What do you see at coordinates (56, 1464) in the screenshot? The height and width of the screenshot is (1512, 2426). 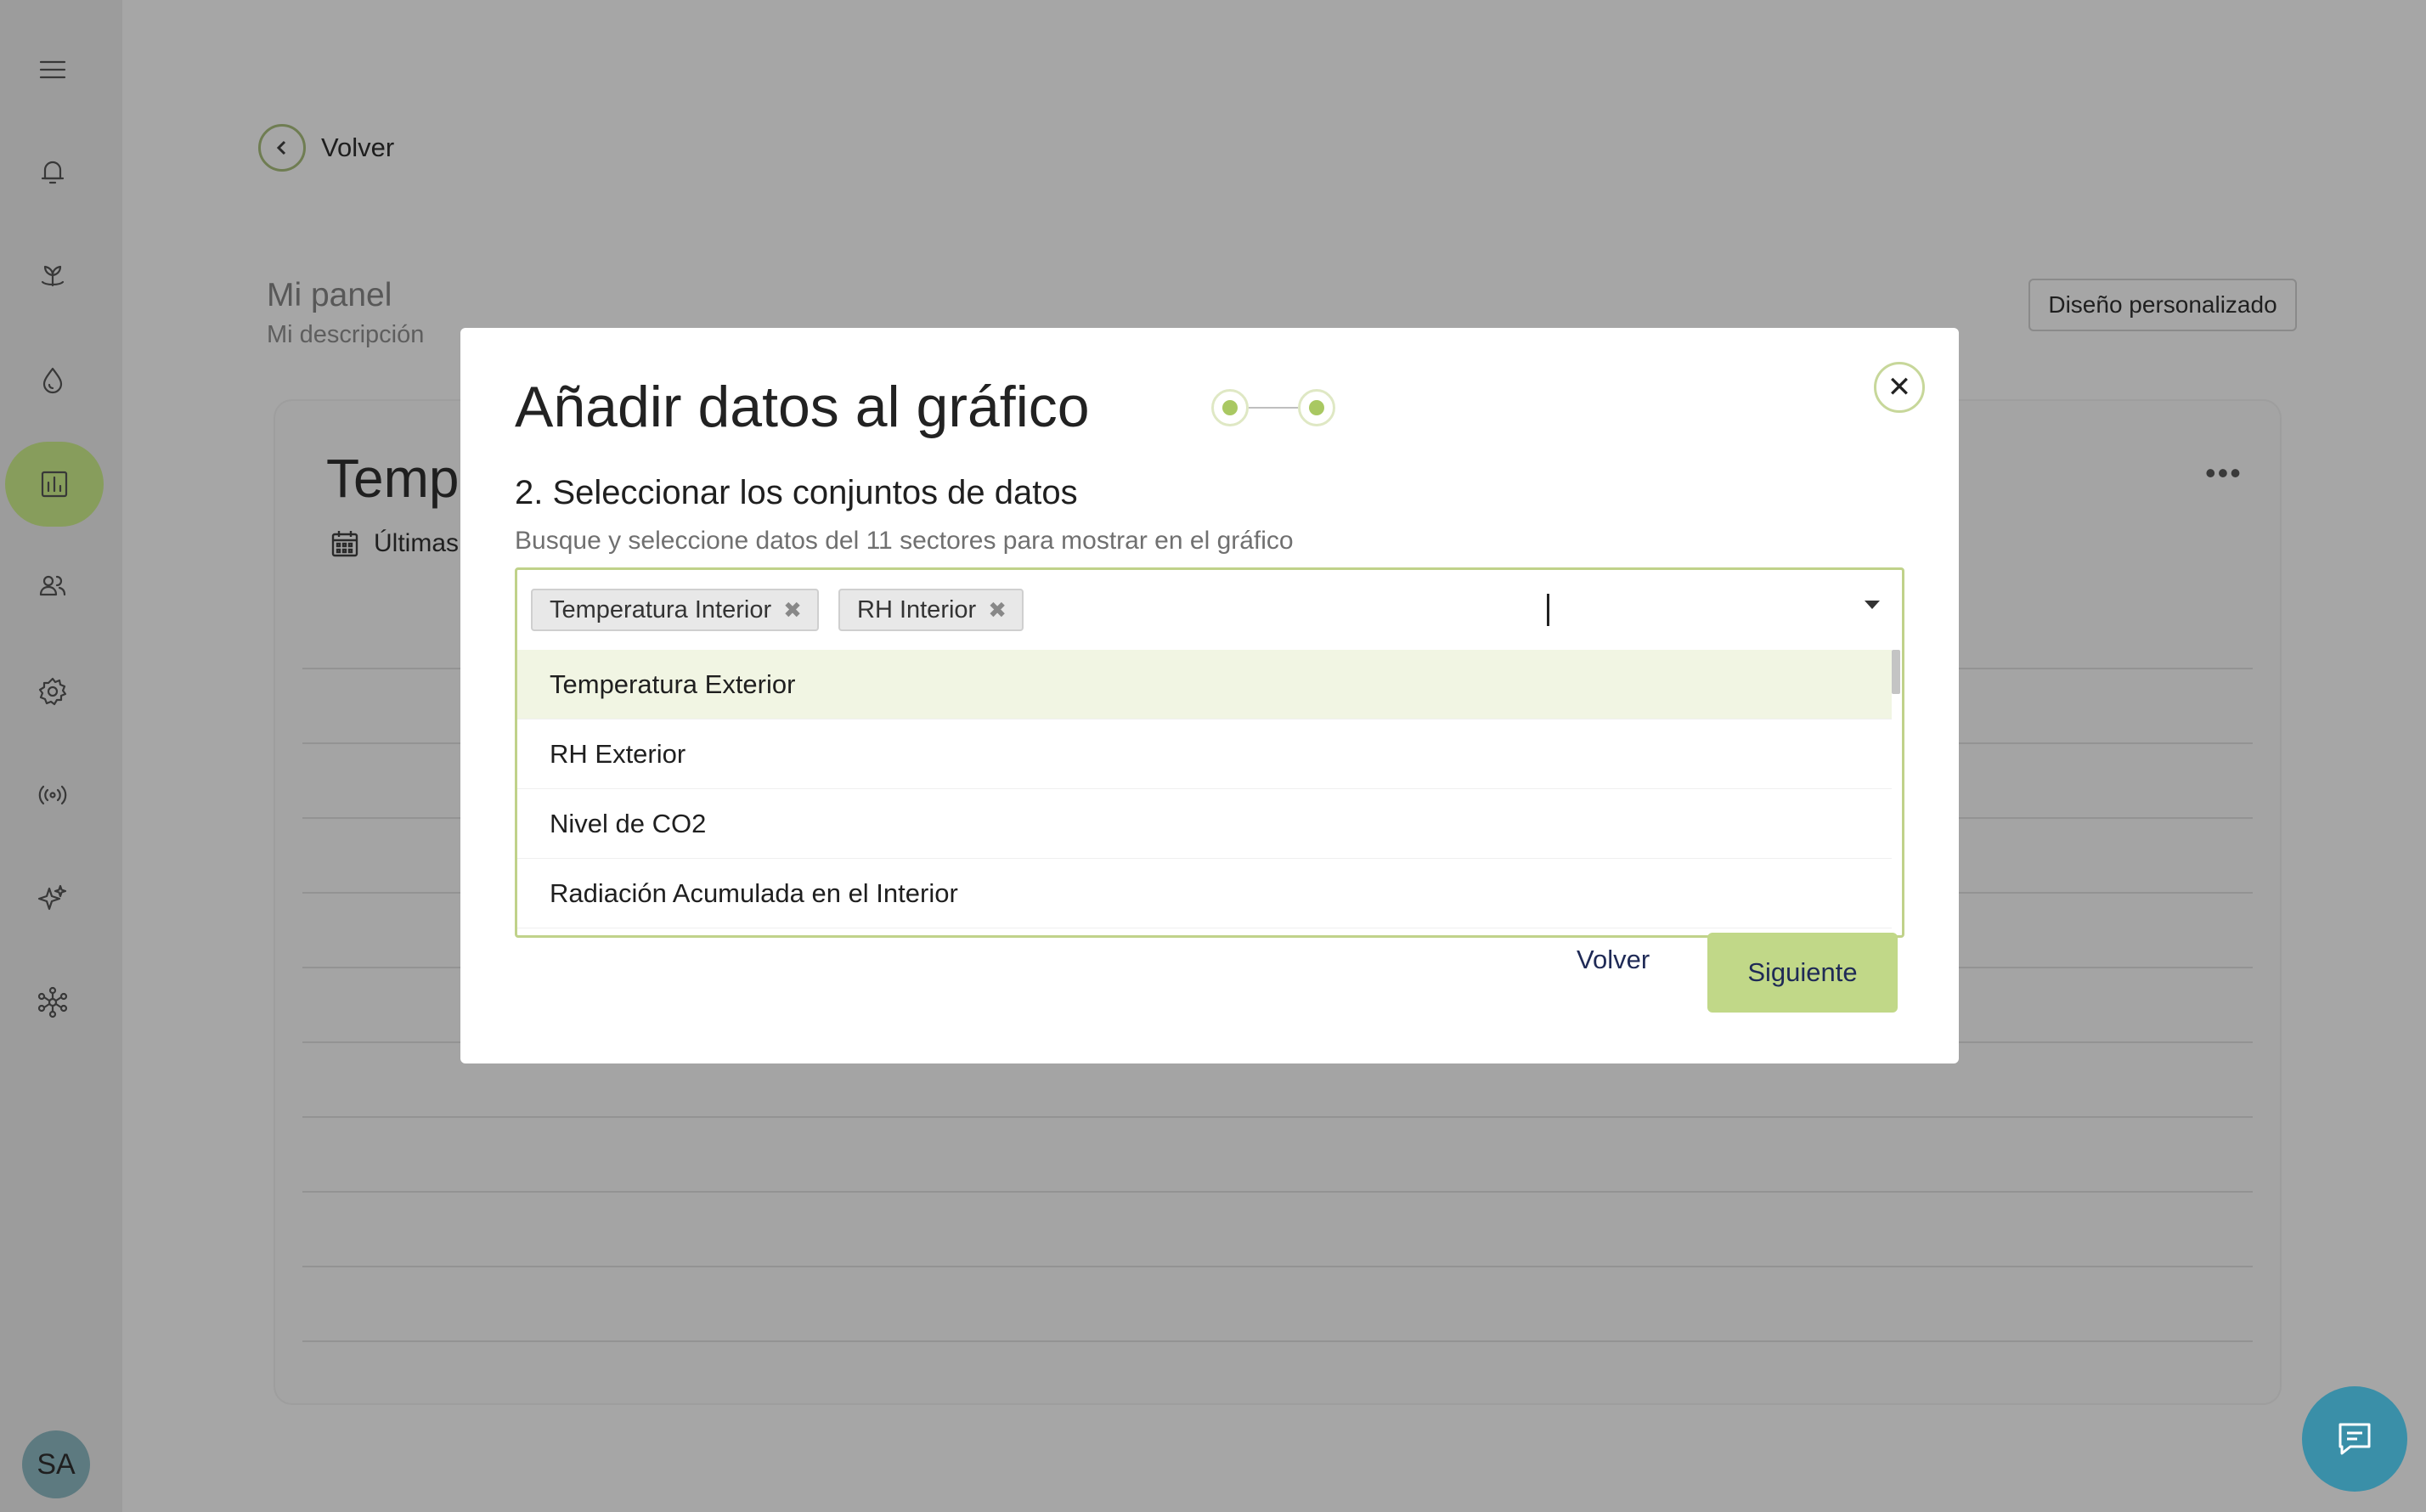 I see `avatar: SA` at bounding box center [56, 1464].